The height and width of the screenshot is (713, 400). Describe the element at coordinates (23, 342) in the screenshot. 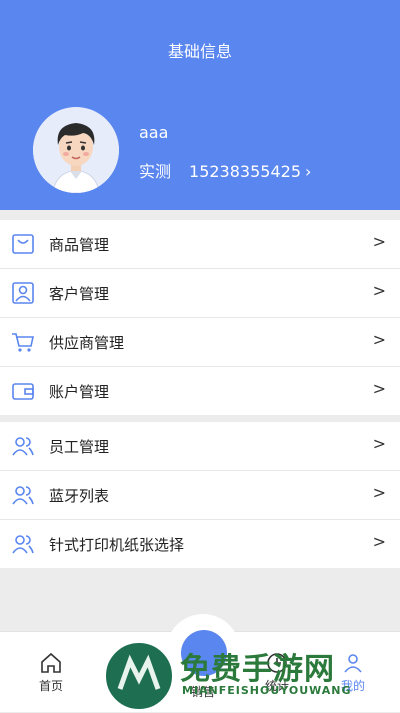

I see `cart-icon` at that location.